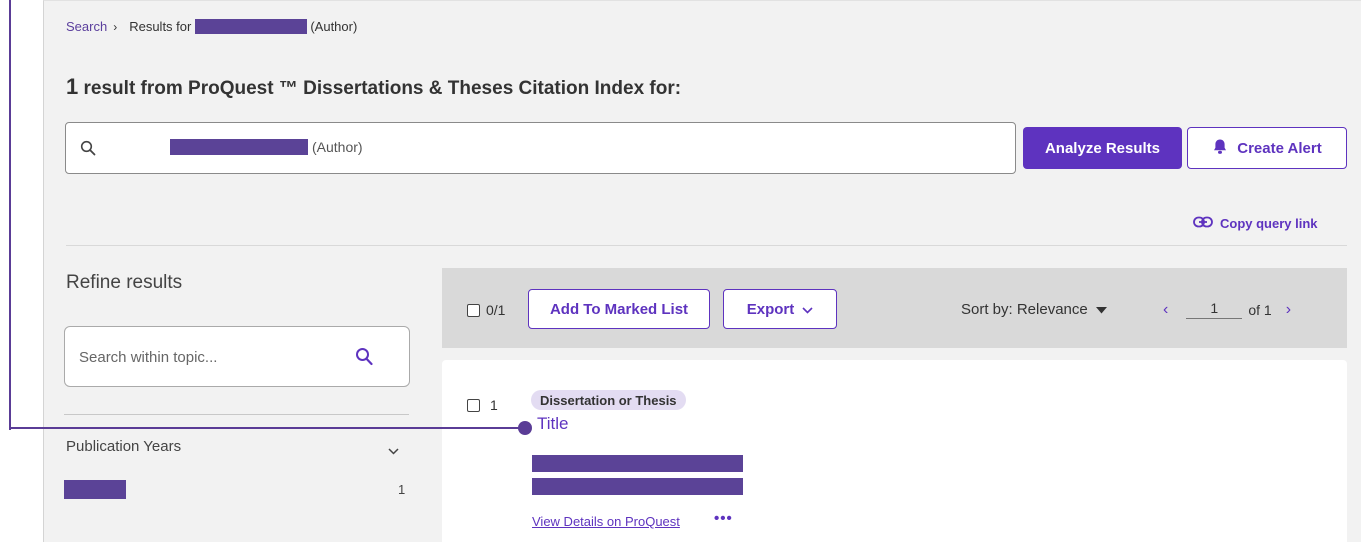 The height and width of the screenshot is (560, 1361). What do you see at coordinates (706, 245) in the screenshot?
I see `section-divider` at bounding box center [706, 245].